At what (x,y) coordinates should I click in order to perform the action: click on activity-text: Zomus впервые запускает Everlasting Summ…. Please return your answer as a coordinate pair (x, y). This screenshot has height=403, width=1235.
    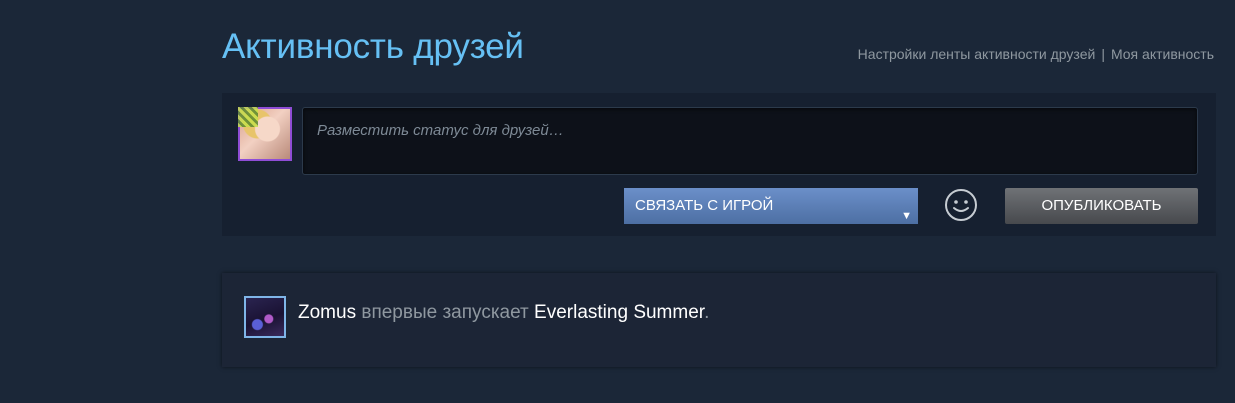
    Looking at the image, I should click on (503, 313).